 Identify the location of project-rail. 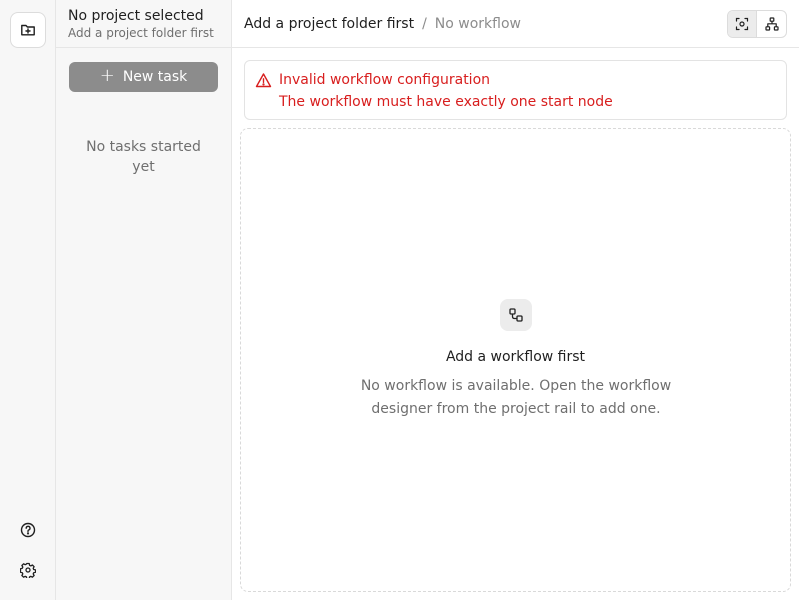
(28, 300).